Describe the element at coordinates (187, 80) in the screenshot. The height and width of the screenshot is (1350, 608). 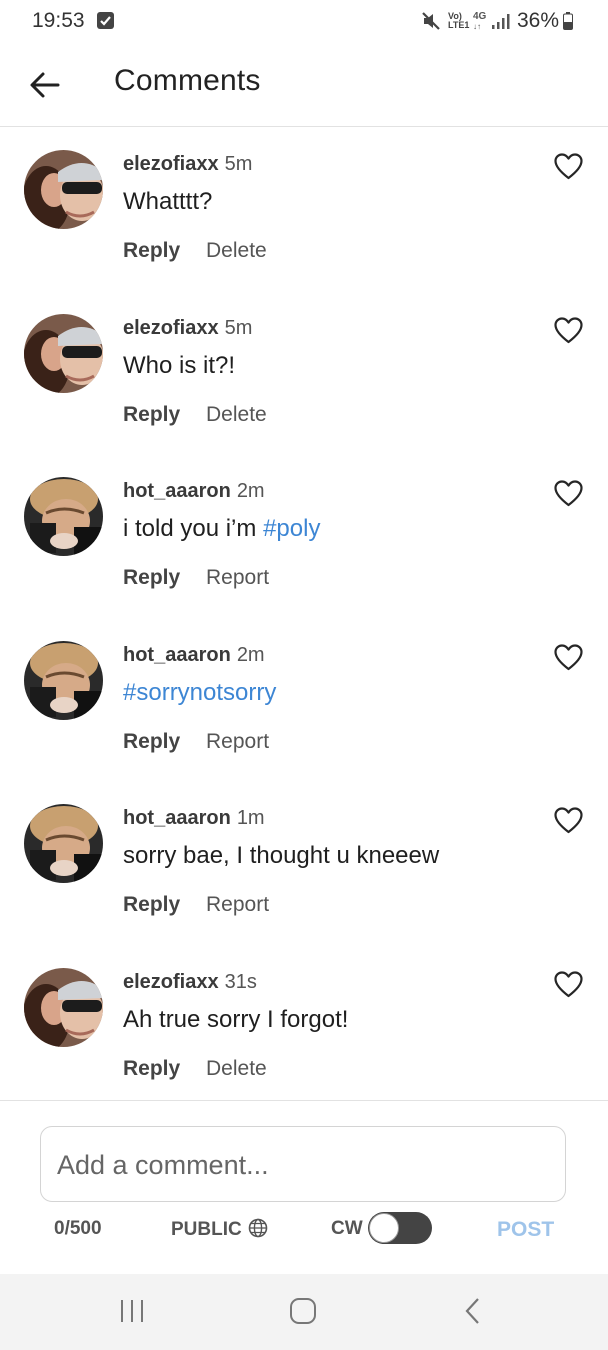
I see `page-title: Comments` at that location.